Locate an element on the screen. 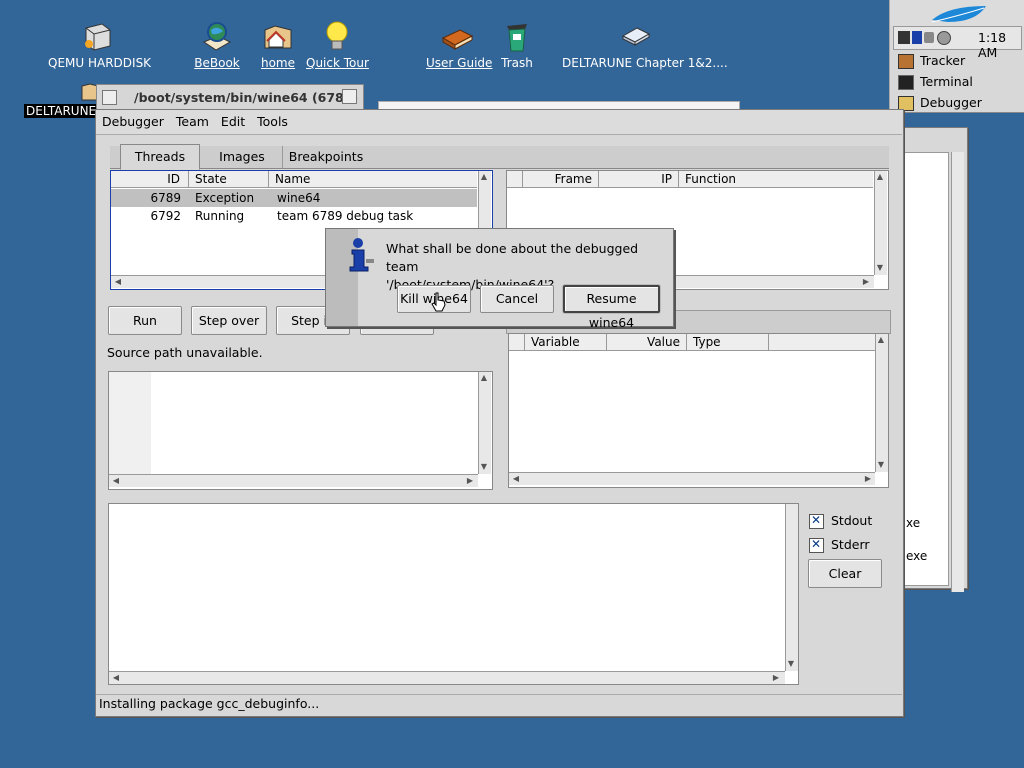 The height and width of the screenshot is (768, 1024). col-ip: IP is located at coordinates (639, 179).